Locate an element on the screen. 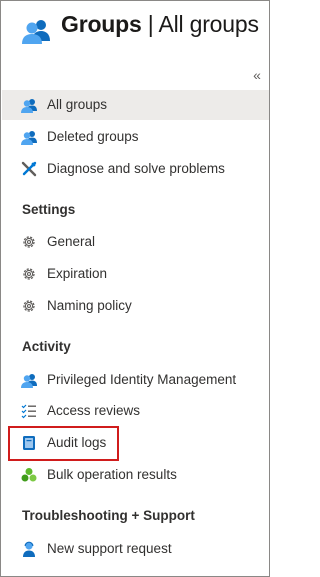 This screenshot has width=320, height=577. highlight-box is located at coordinates (63, 443).